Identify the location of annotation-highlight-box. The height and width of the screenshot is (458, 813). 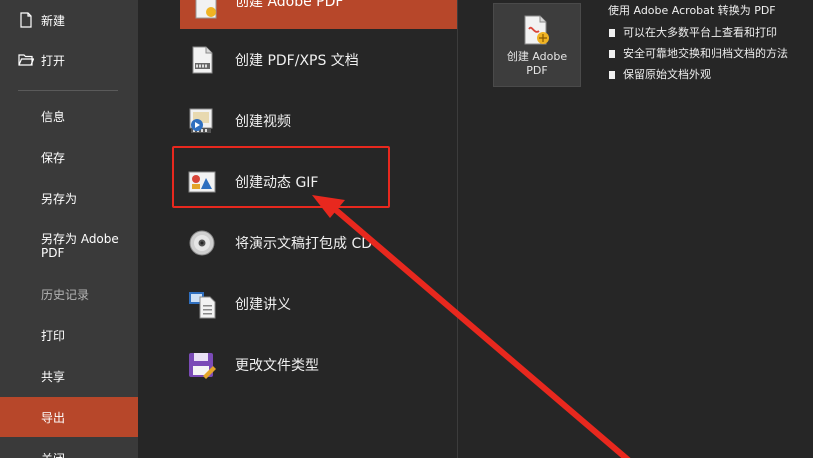
(281, 177).